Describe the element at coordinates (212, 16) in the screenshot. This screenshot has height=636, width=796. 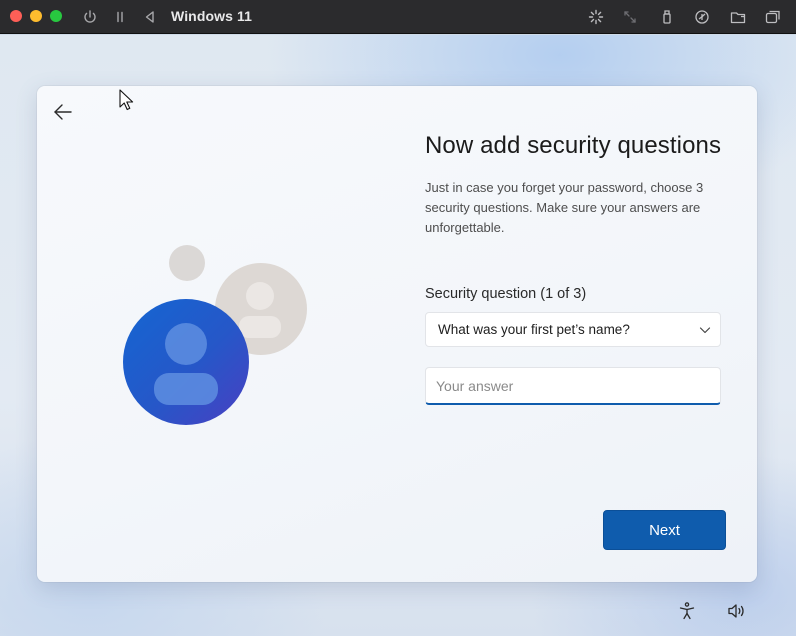
I see `vm-name: Windows 11` at that location.